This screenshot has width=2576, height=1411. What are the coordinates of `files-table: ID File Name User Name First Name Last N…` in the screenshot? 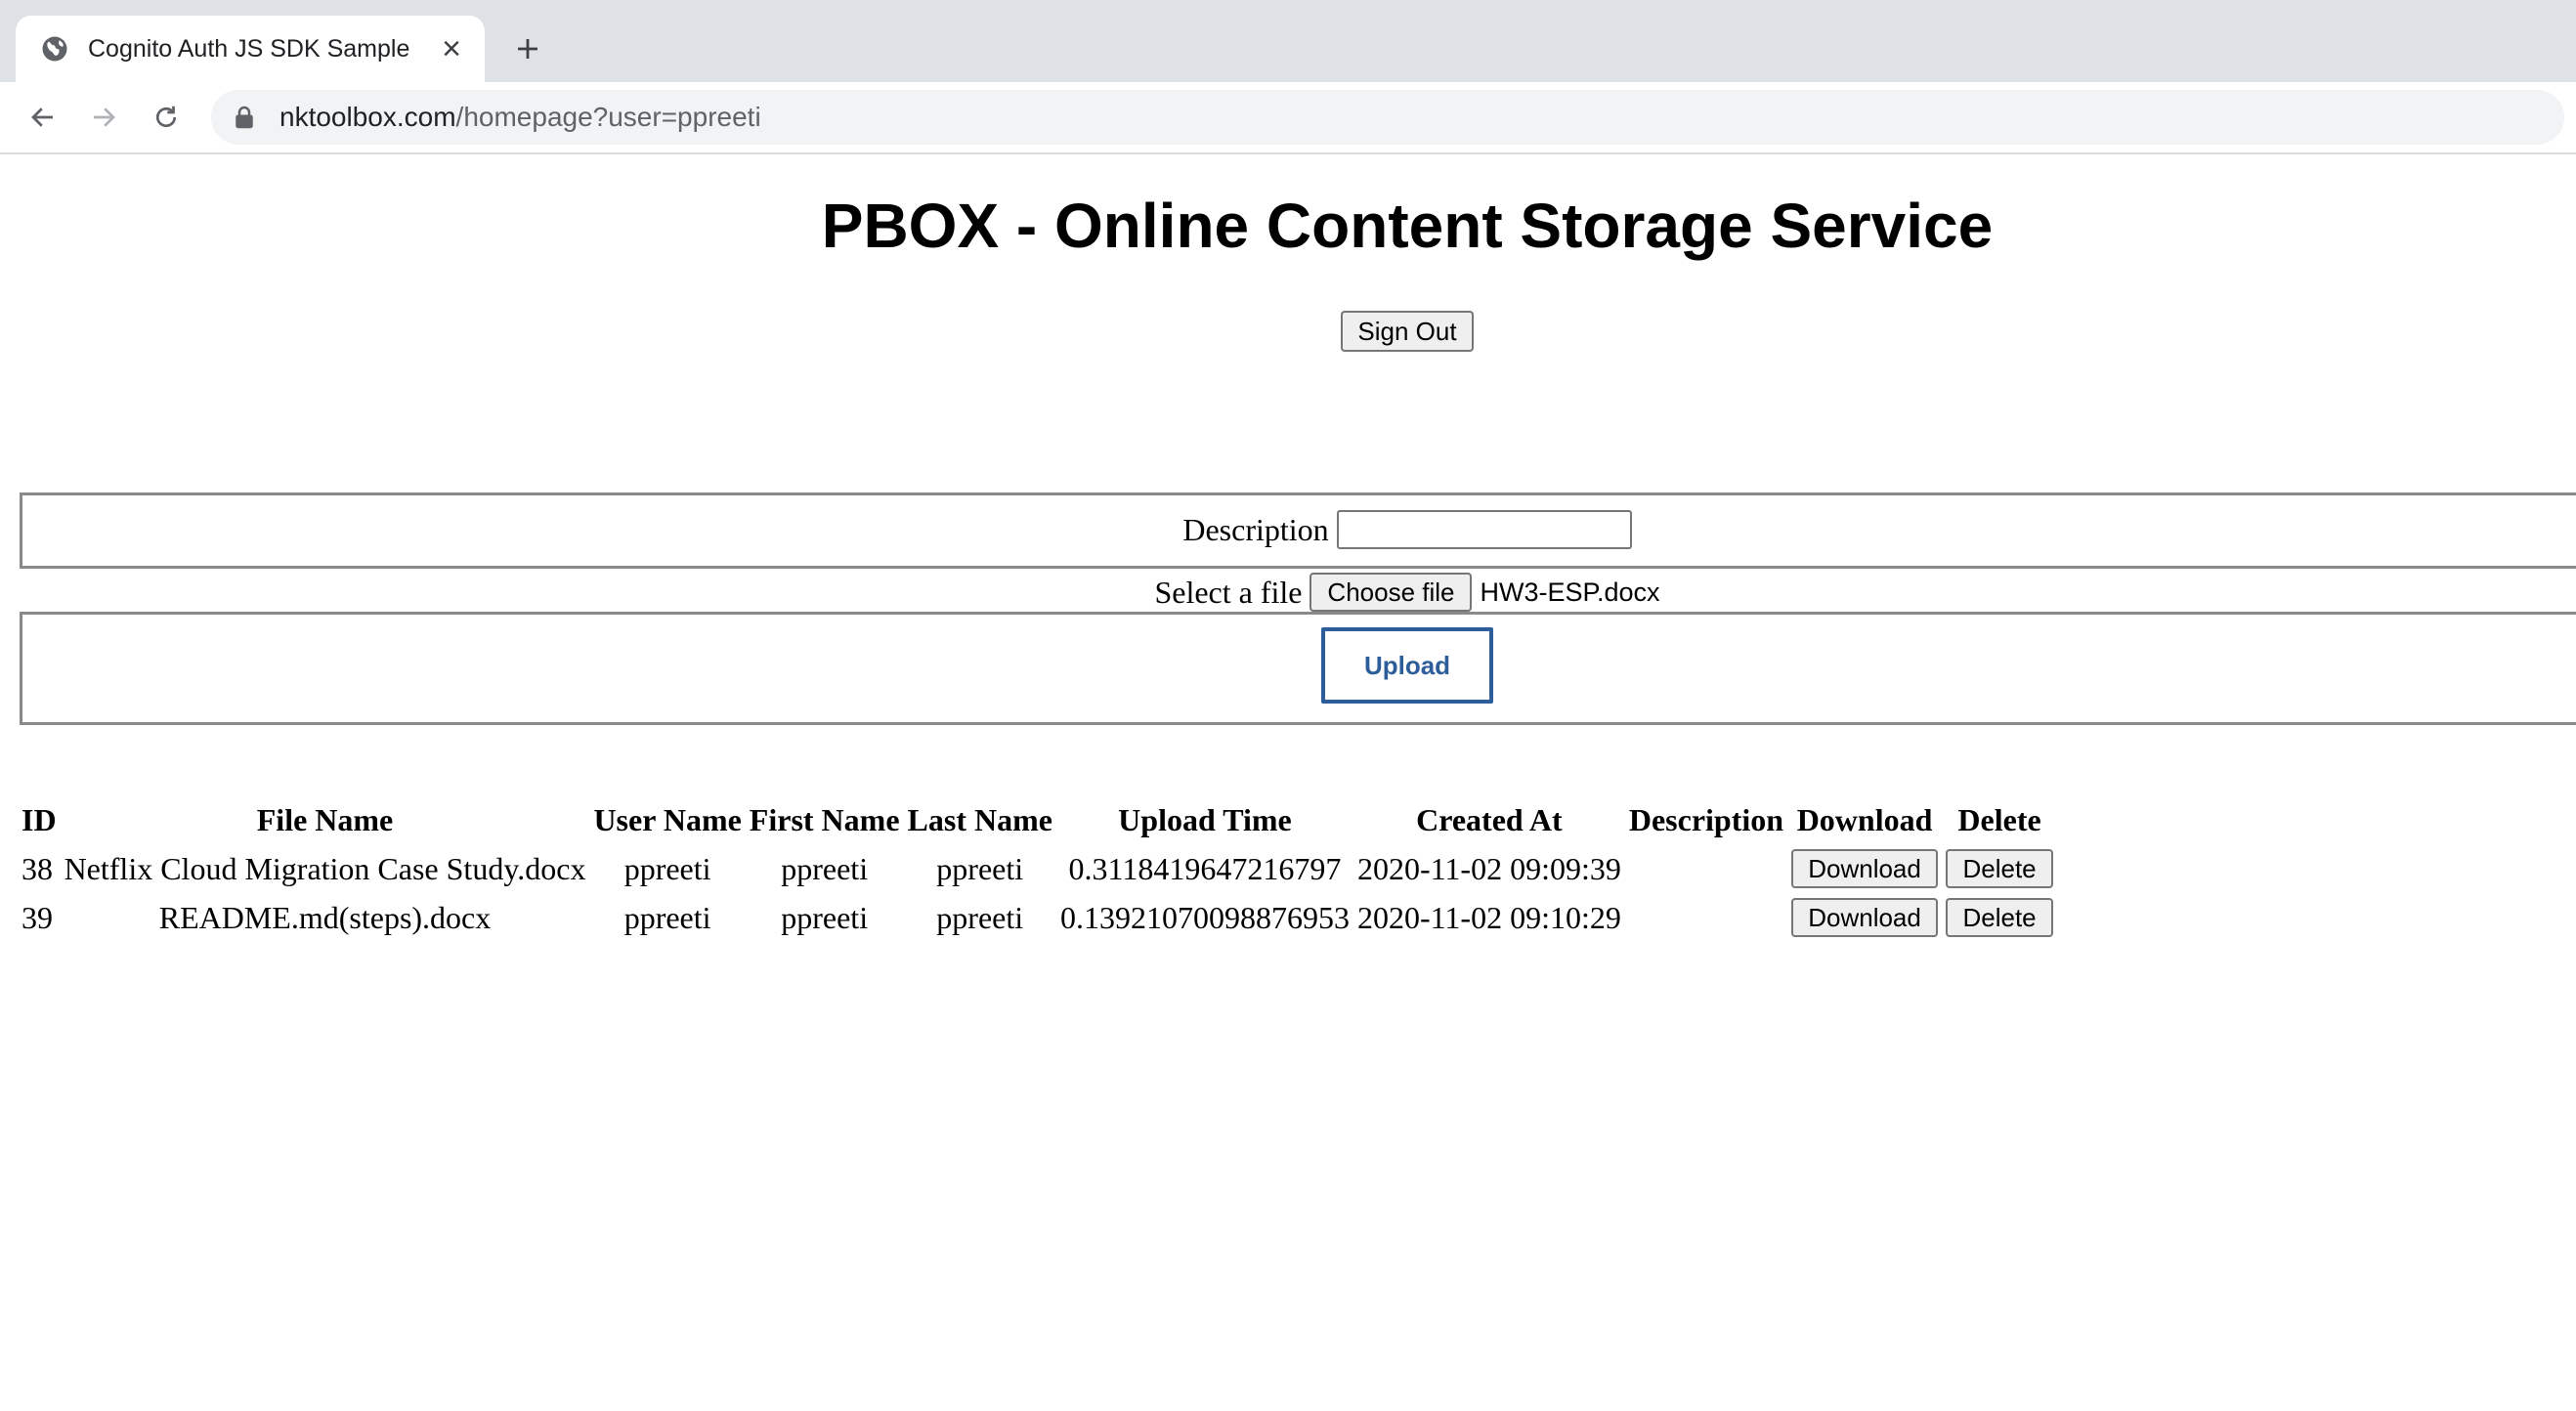 It's located at (1037, 869).